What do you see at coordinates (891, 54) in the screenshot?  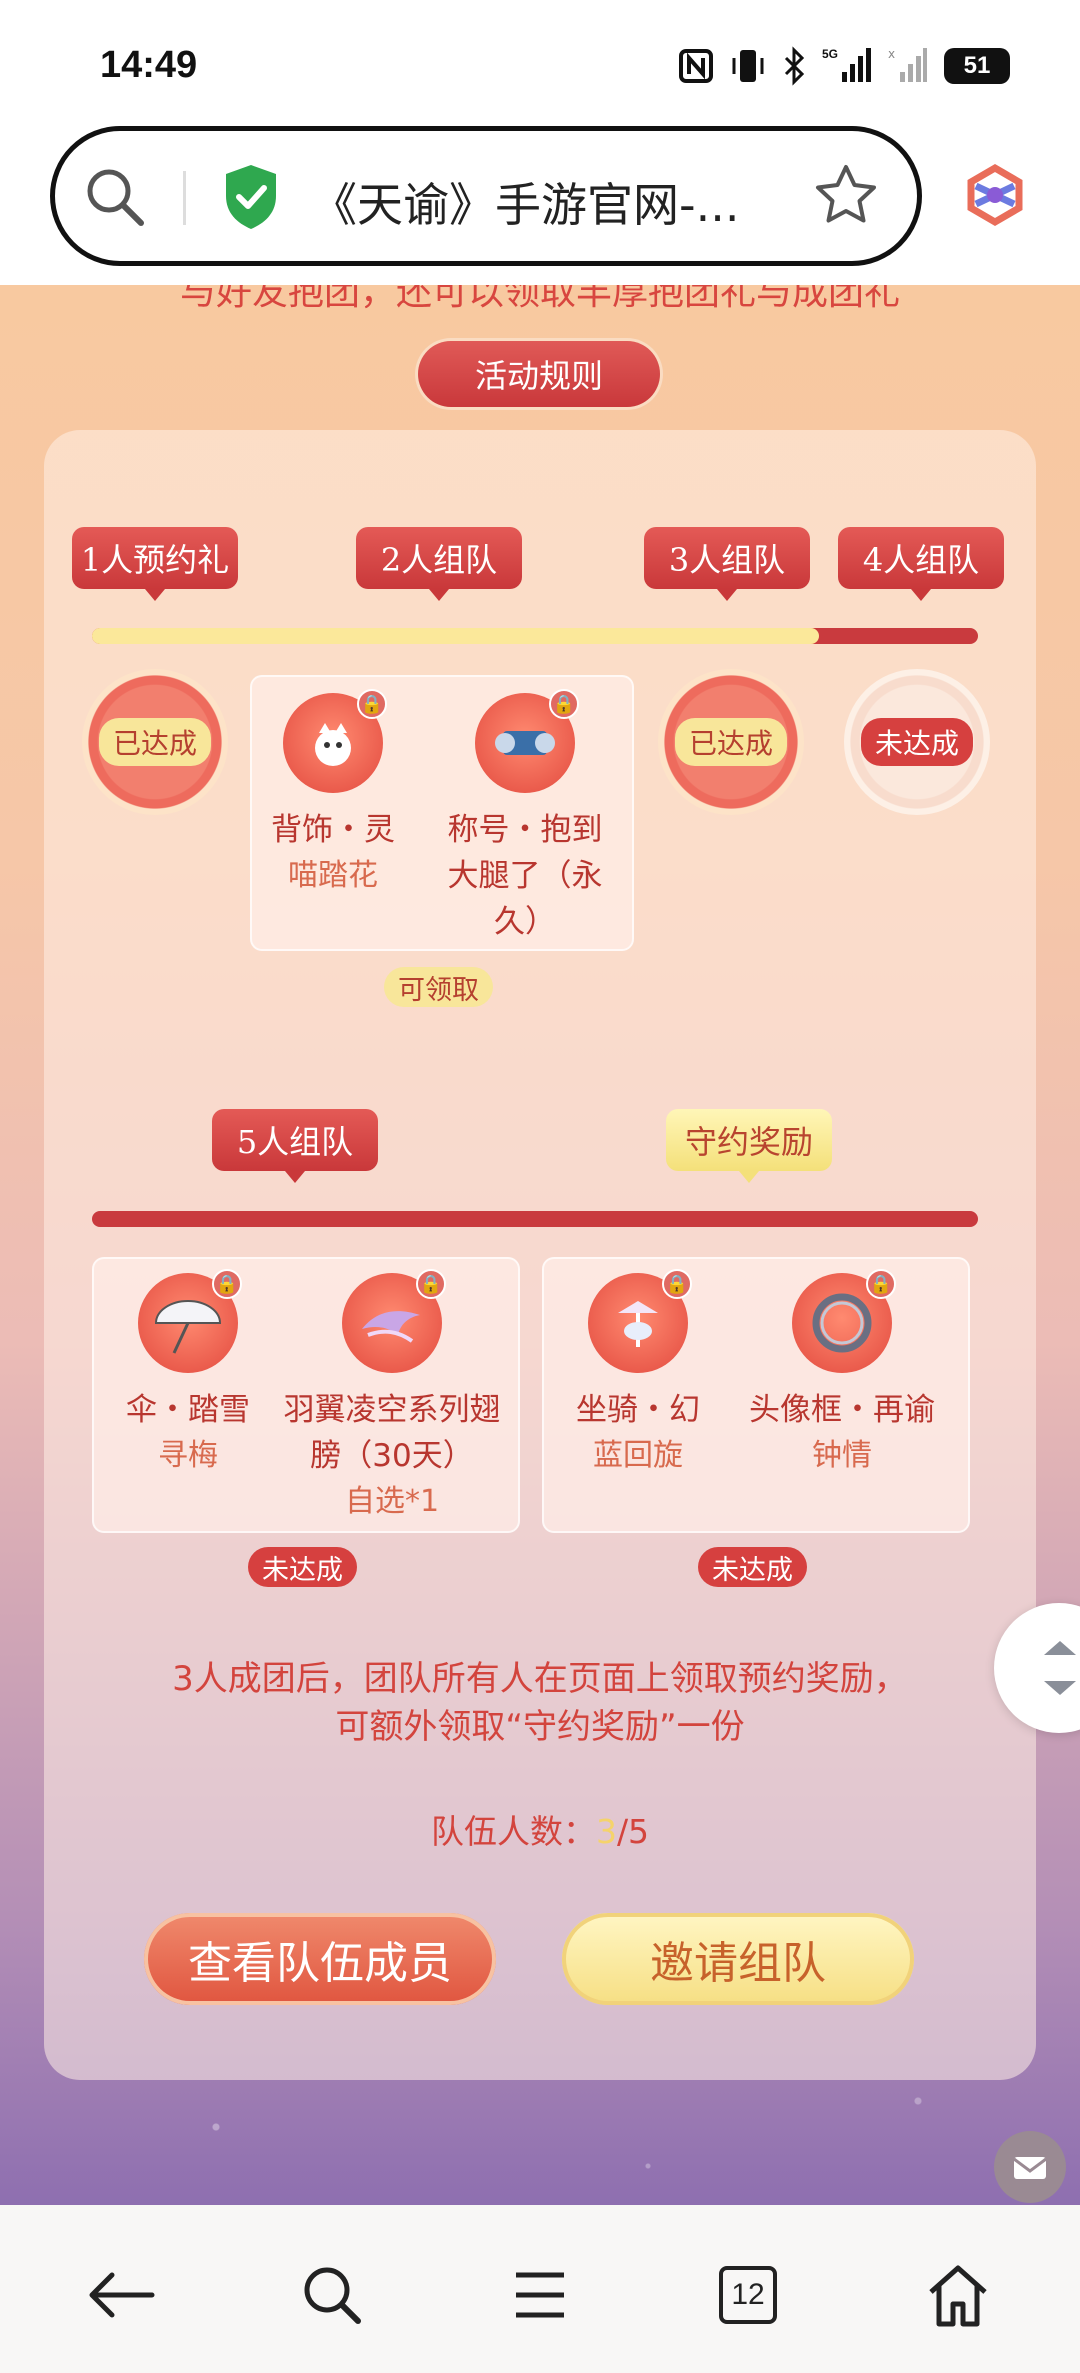 I see `svg-text: x` at bounding box center [891, 54].